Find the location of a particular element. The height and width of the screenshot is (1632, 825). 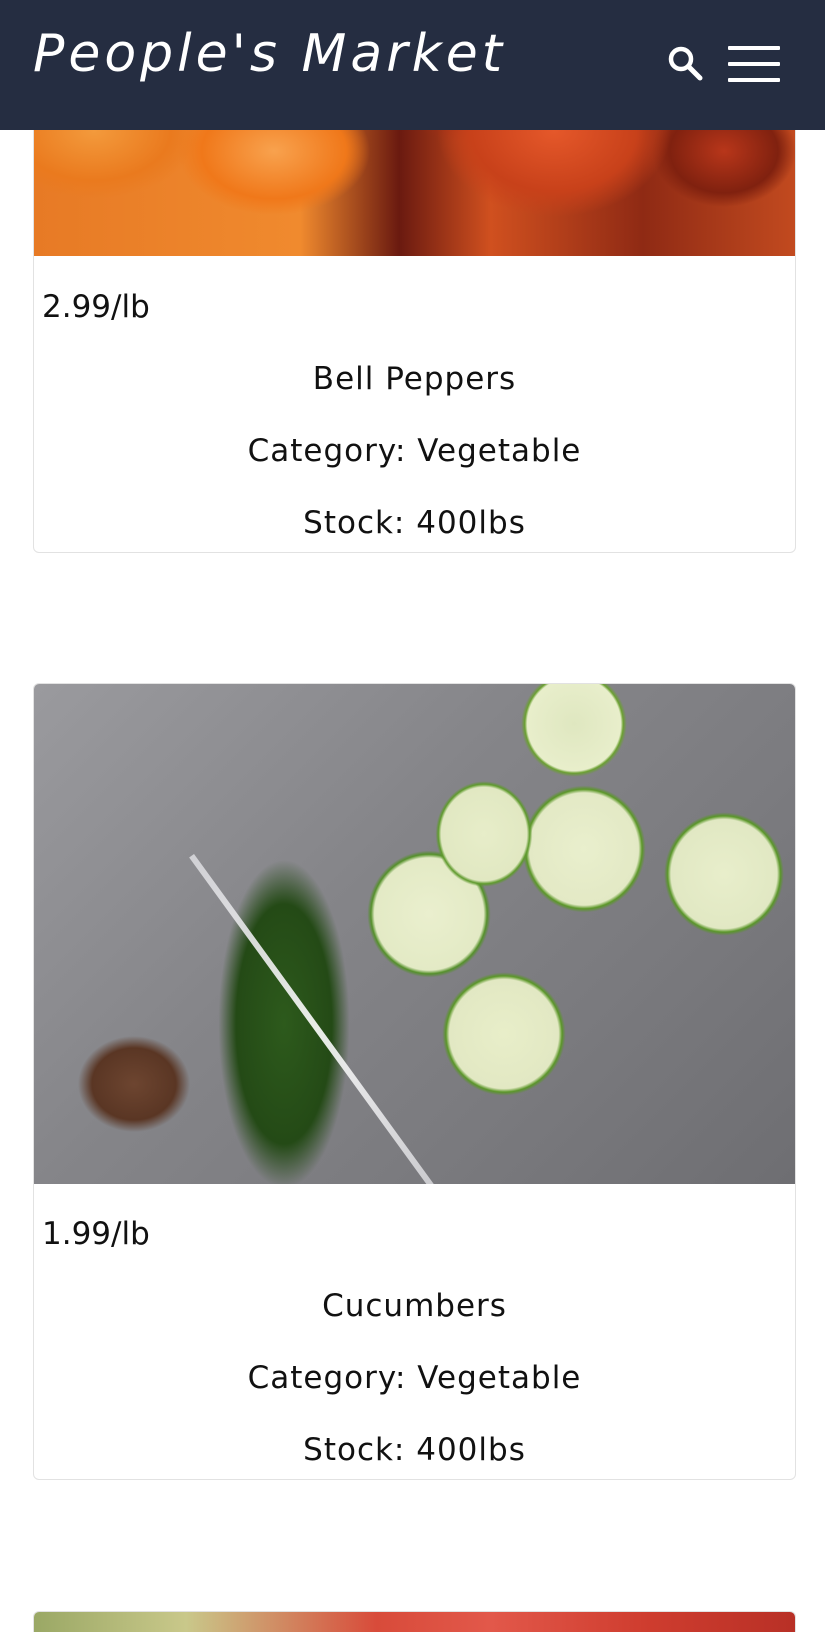

tomatoes-photo is located at coordinates (414, 1622).